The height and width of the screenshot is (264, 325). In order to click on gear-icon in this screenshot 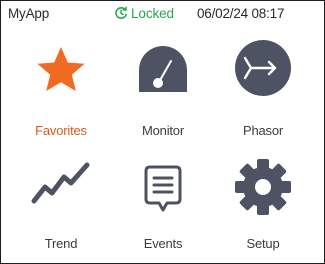, I will do `click(263, 187)`.